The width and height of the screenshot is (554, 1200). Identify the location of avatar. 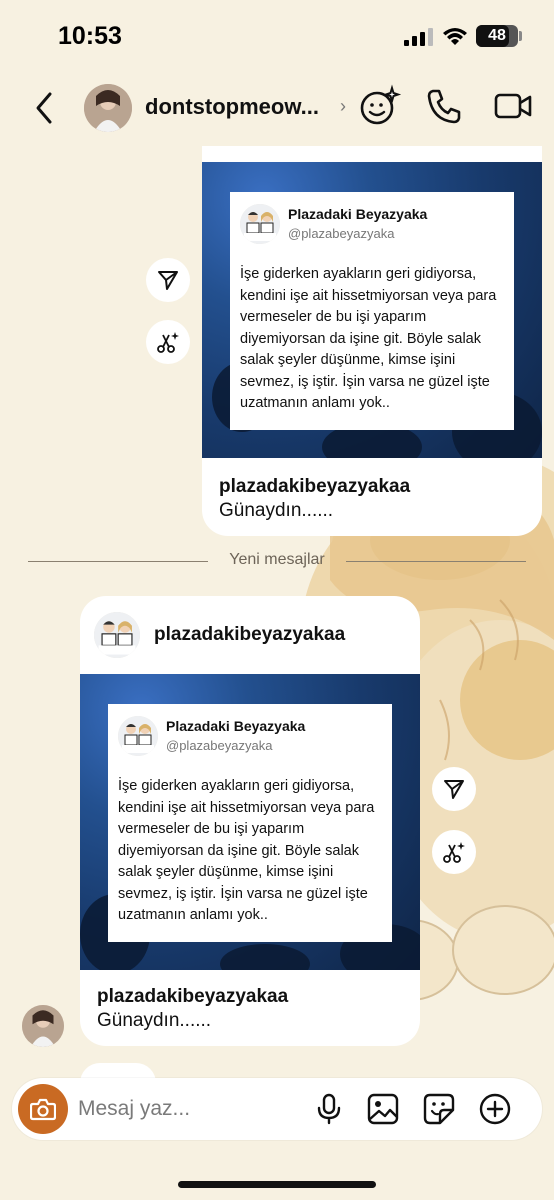
(108, 108).